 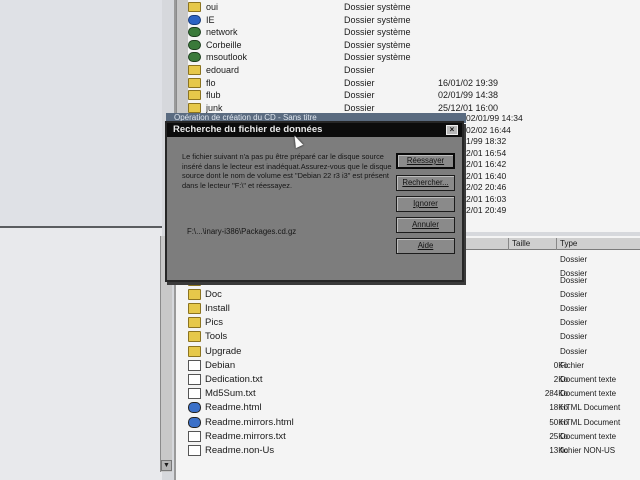 What do you see at coordinates (486, 175) in the screenshot?
I see `file-date: 2/01 16:40` at bounding box center [486, 175].